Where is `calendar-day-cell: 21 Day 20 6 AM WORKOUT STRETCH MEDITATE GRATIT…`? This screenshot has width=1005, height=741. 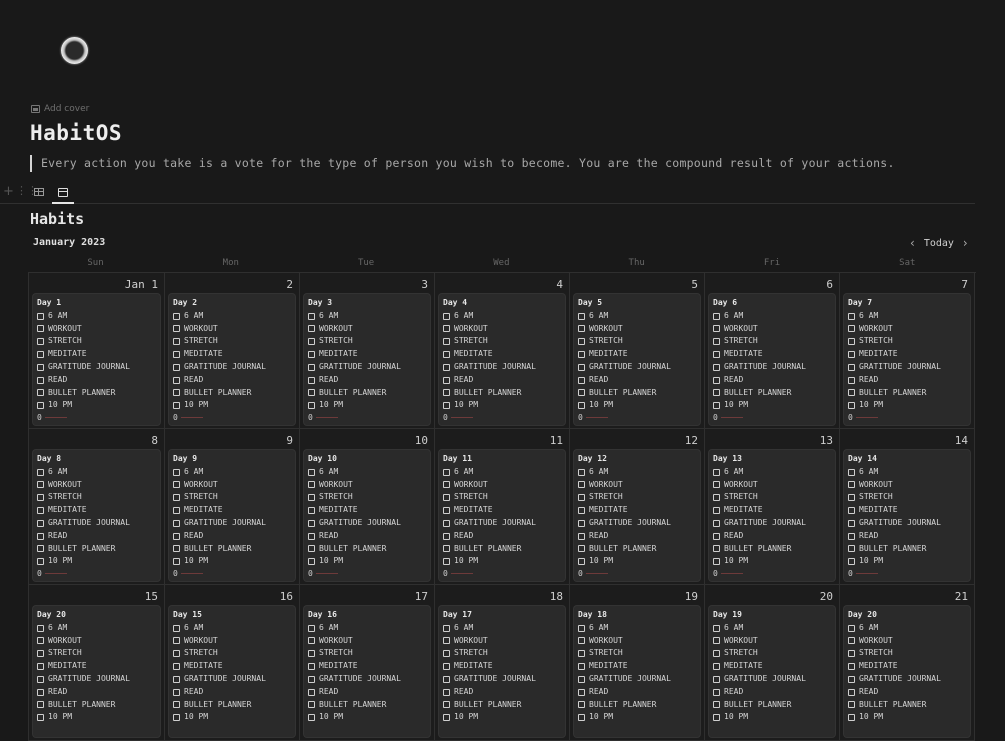
calendar-day-cell: 21 Day 20 6 AM WORKOUT STRETCH MEDITATE GRATIT… is located at coordinates (907, 663).